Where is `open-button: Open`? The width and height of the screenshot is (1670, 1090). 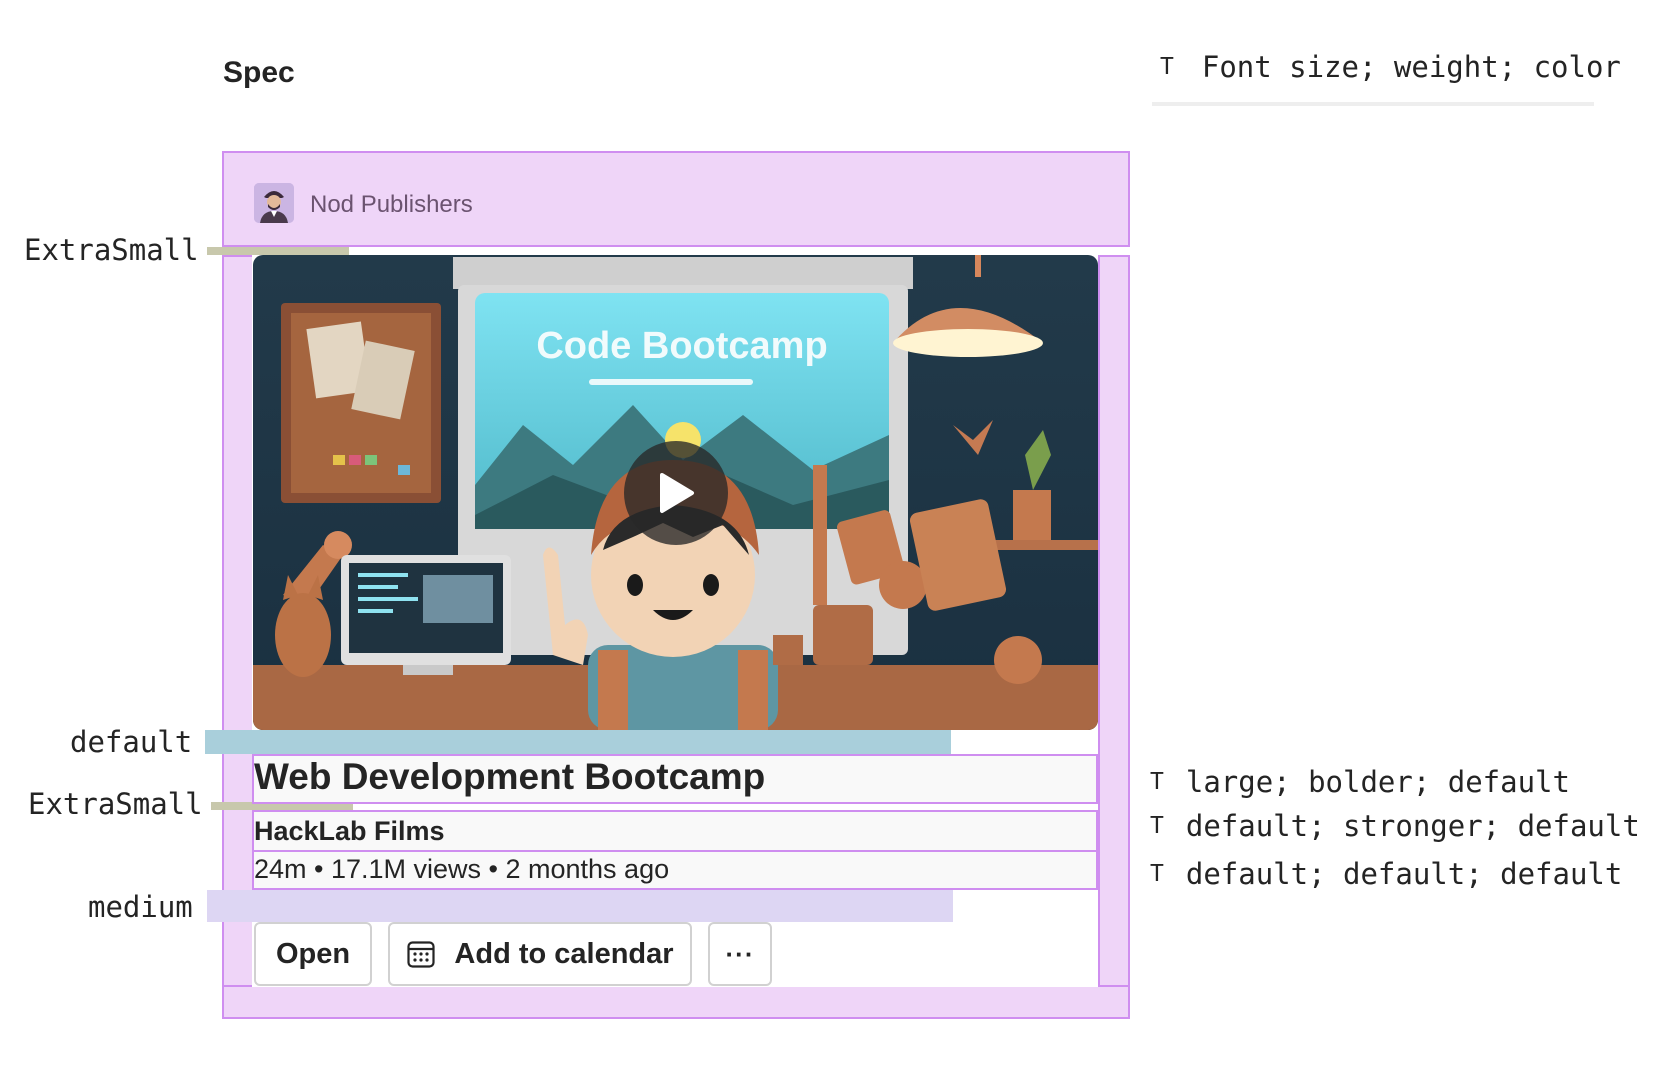
open-button: Open is located at coordinates (313, 954).